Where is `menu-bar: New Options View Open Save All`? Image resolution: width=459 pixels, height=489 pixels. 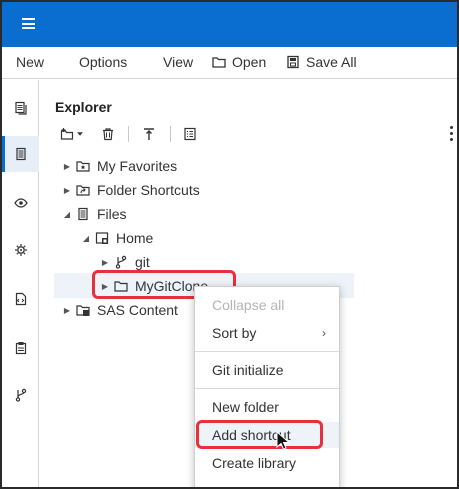 menu-bar: New Options View Open Save All is located at coordinates (229, 63).